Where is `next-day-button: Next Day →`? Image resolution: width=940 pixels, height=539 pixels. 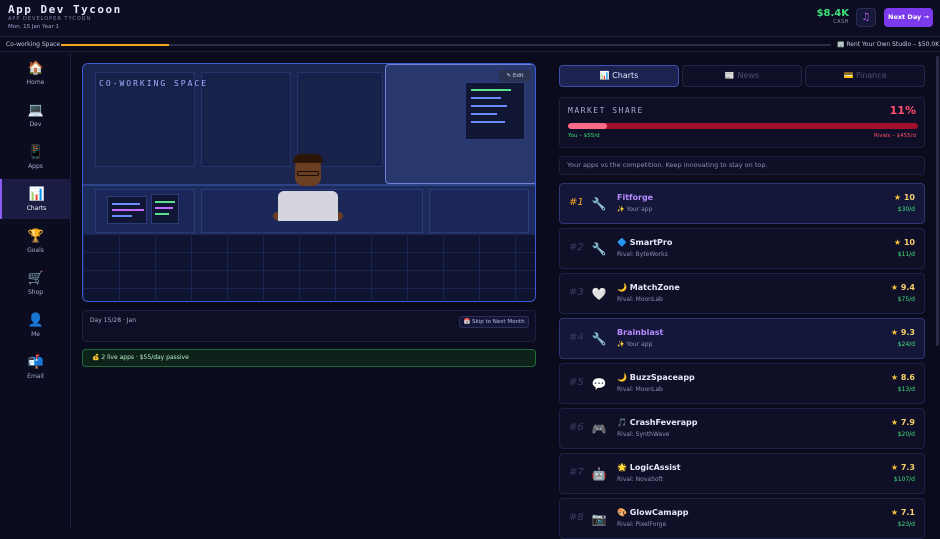
next-day-button: Next Day → is located at coordinates (908, 17).